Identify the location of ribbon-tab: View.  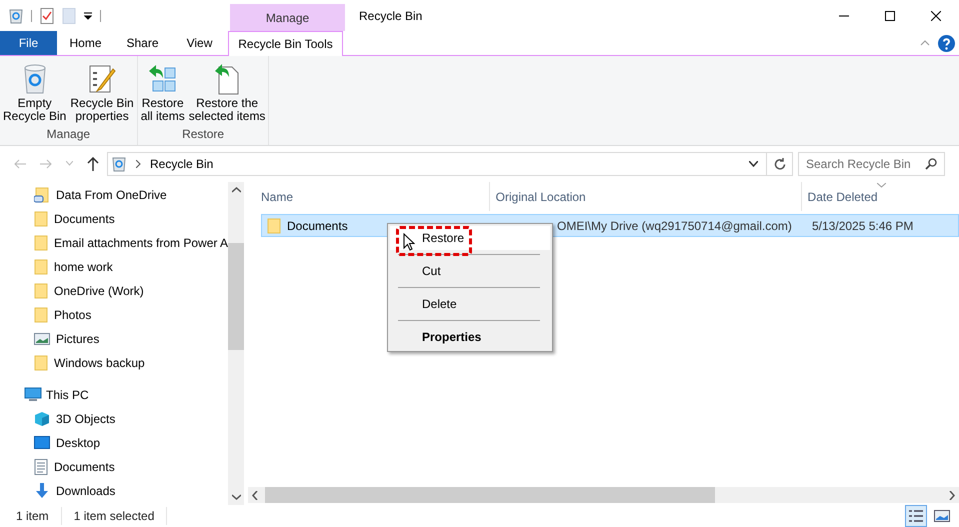
(199, 43).